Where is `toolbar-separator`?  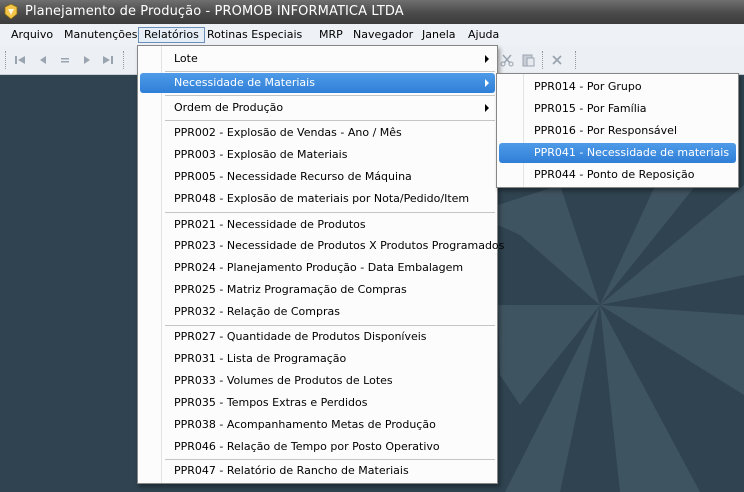
toolbar-separator is located at coordinates (124, 60).